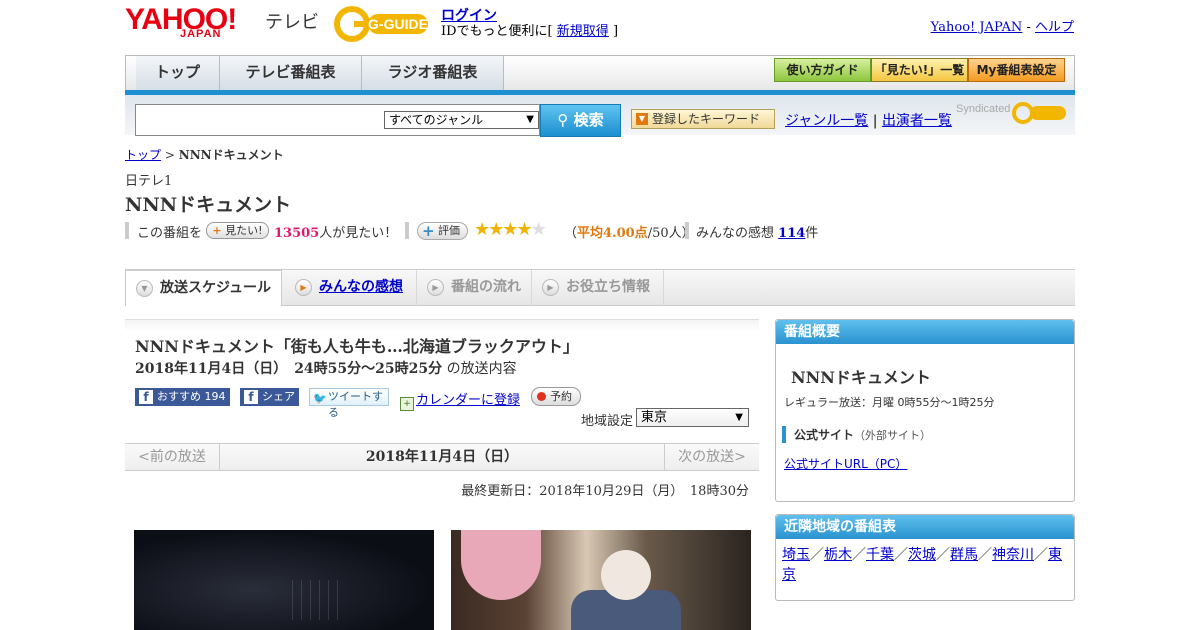 This screenshot has width=1200, height=630. I want to click on genre-select: すべてのジャンル ▼, so click(461, 120).